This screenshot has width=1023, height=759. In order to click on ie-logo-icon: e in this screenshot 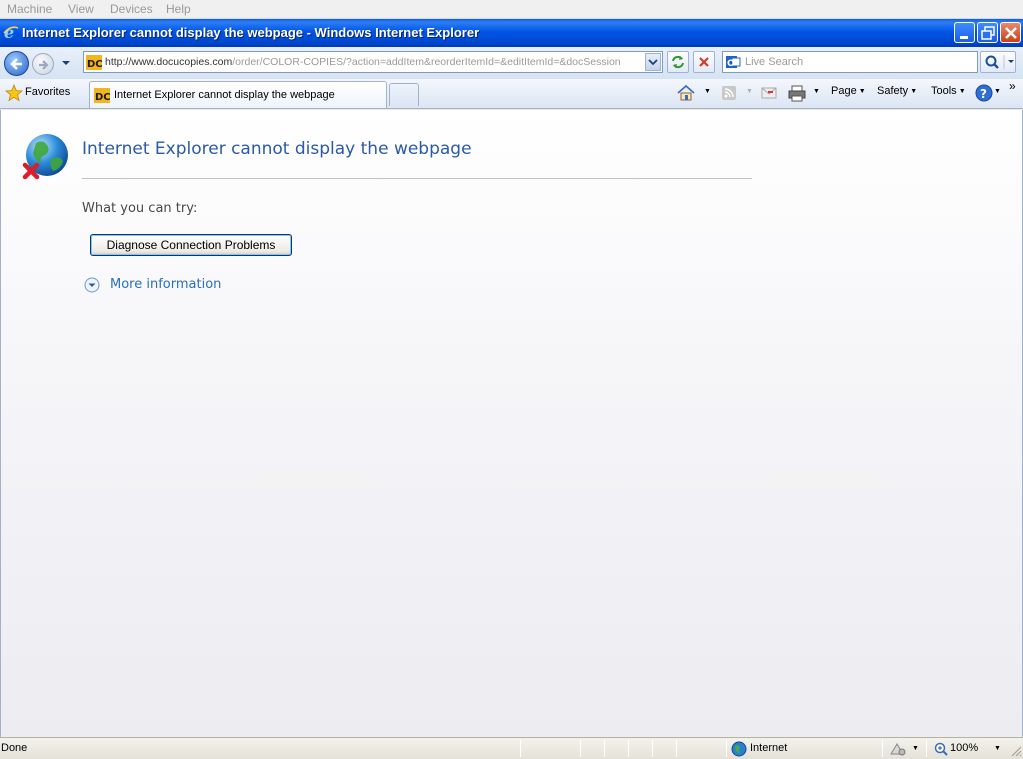, I will do `click(11, 32)`.